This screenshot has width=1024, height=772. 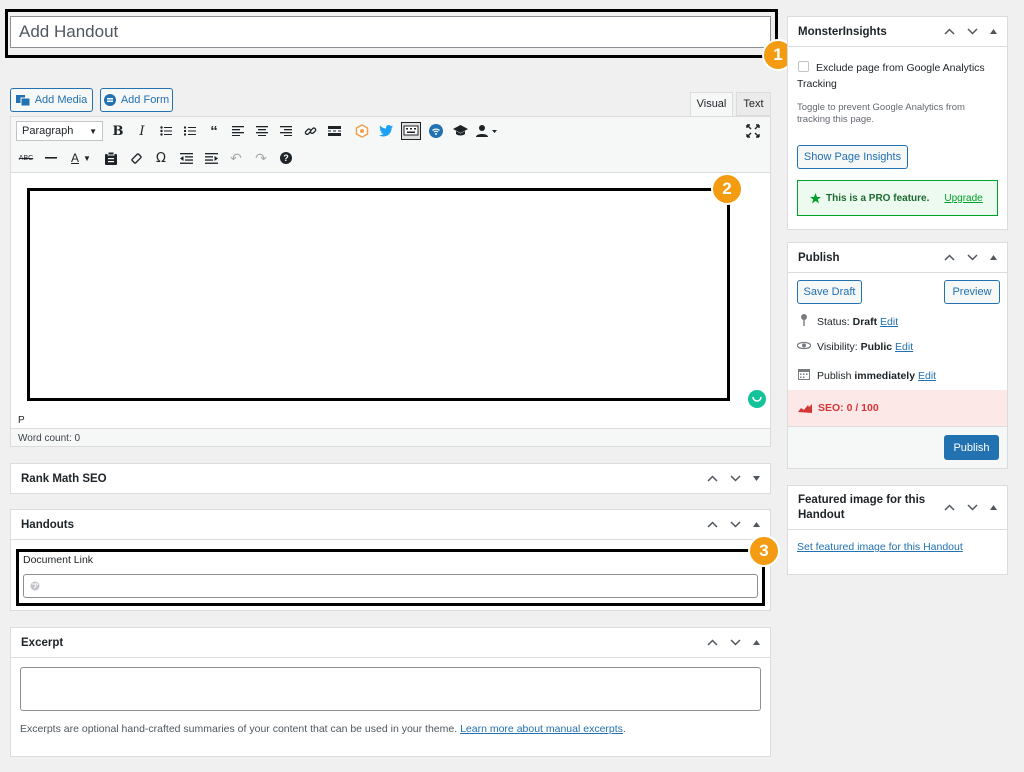 What do you see at coordinates (310, 131) in the screenshot?
I see `link-icon` at bounding box center [310, 131].